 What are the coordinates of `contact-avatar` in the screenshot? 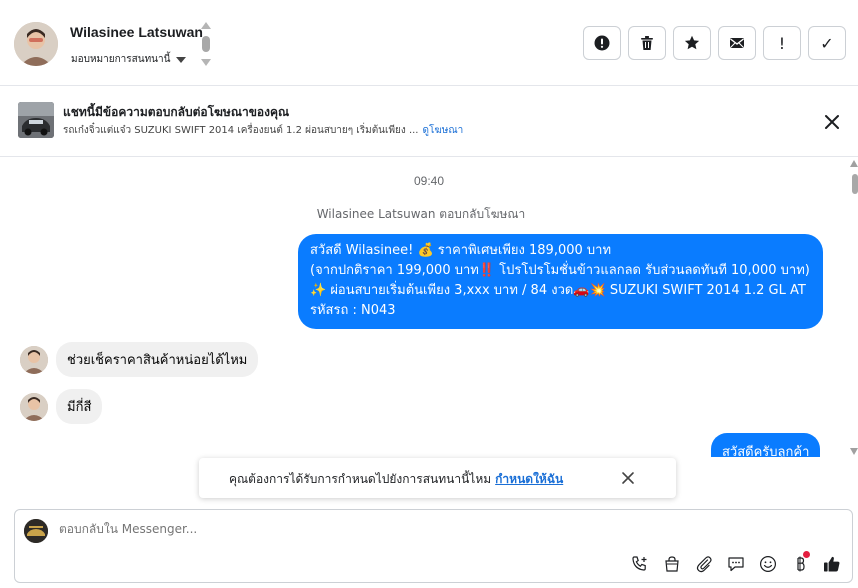 It's located at (36, 44).